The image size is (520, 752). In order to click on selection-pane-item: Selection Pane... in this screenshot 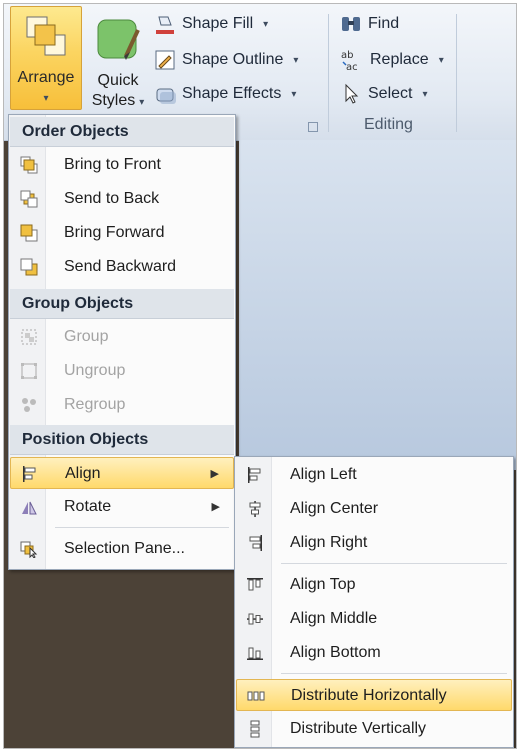, I will do `click(122, 549)`.